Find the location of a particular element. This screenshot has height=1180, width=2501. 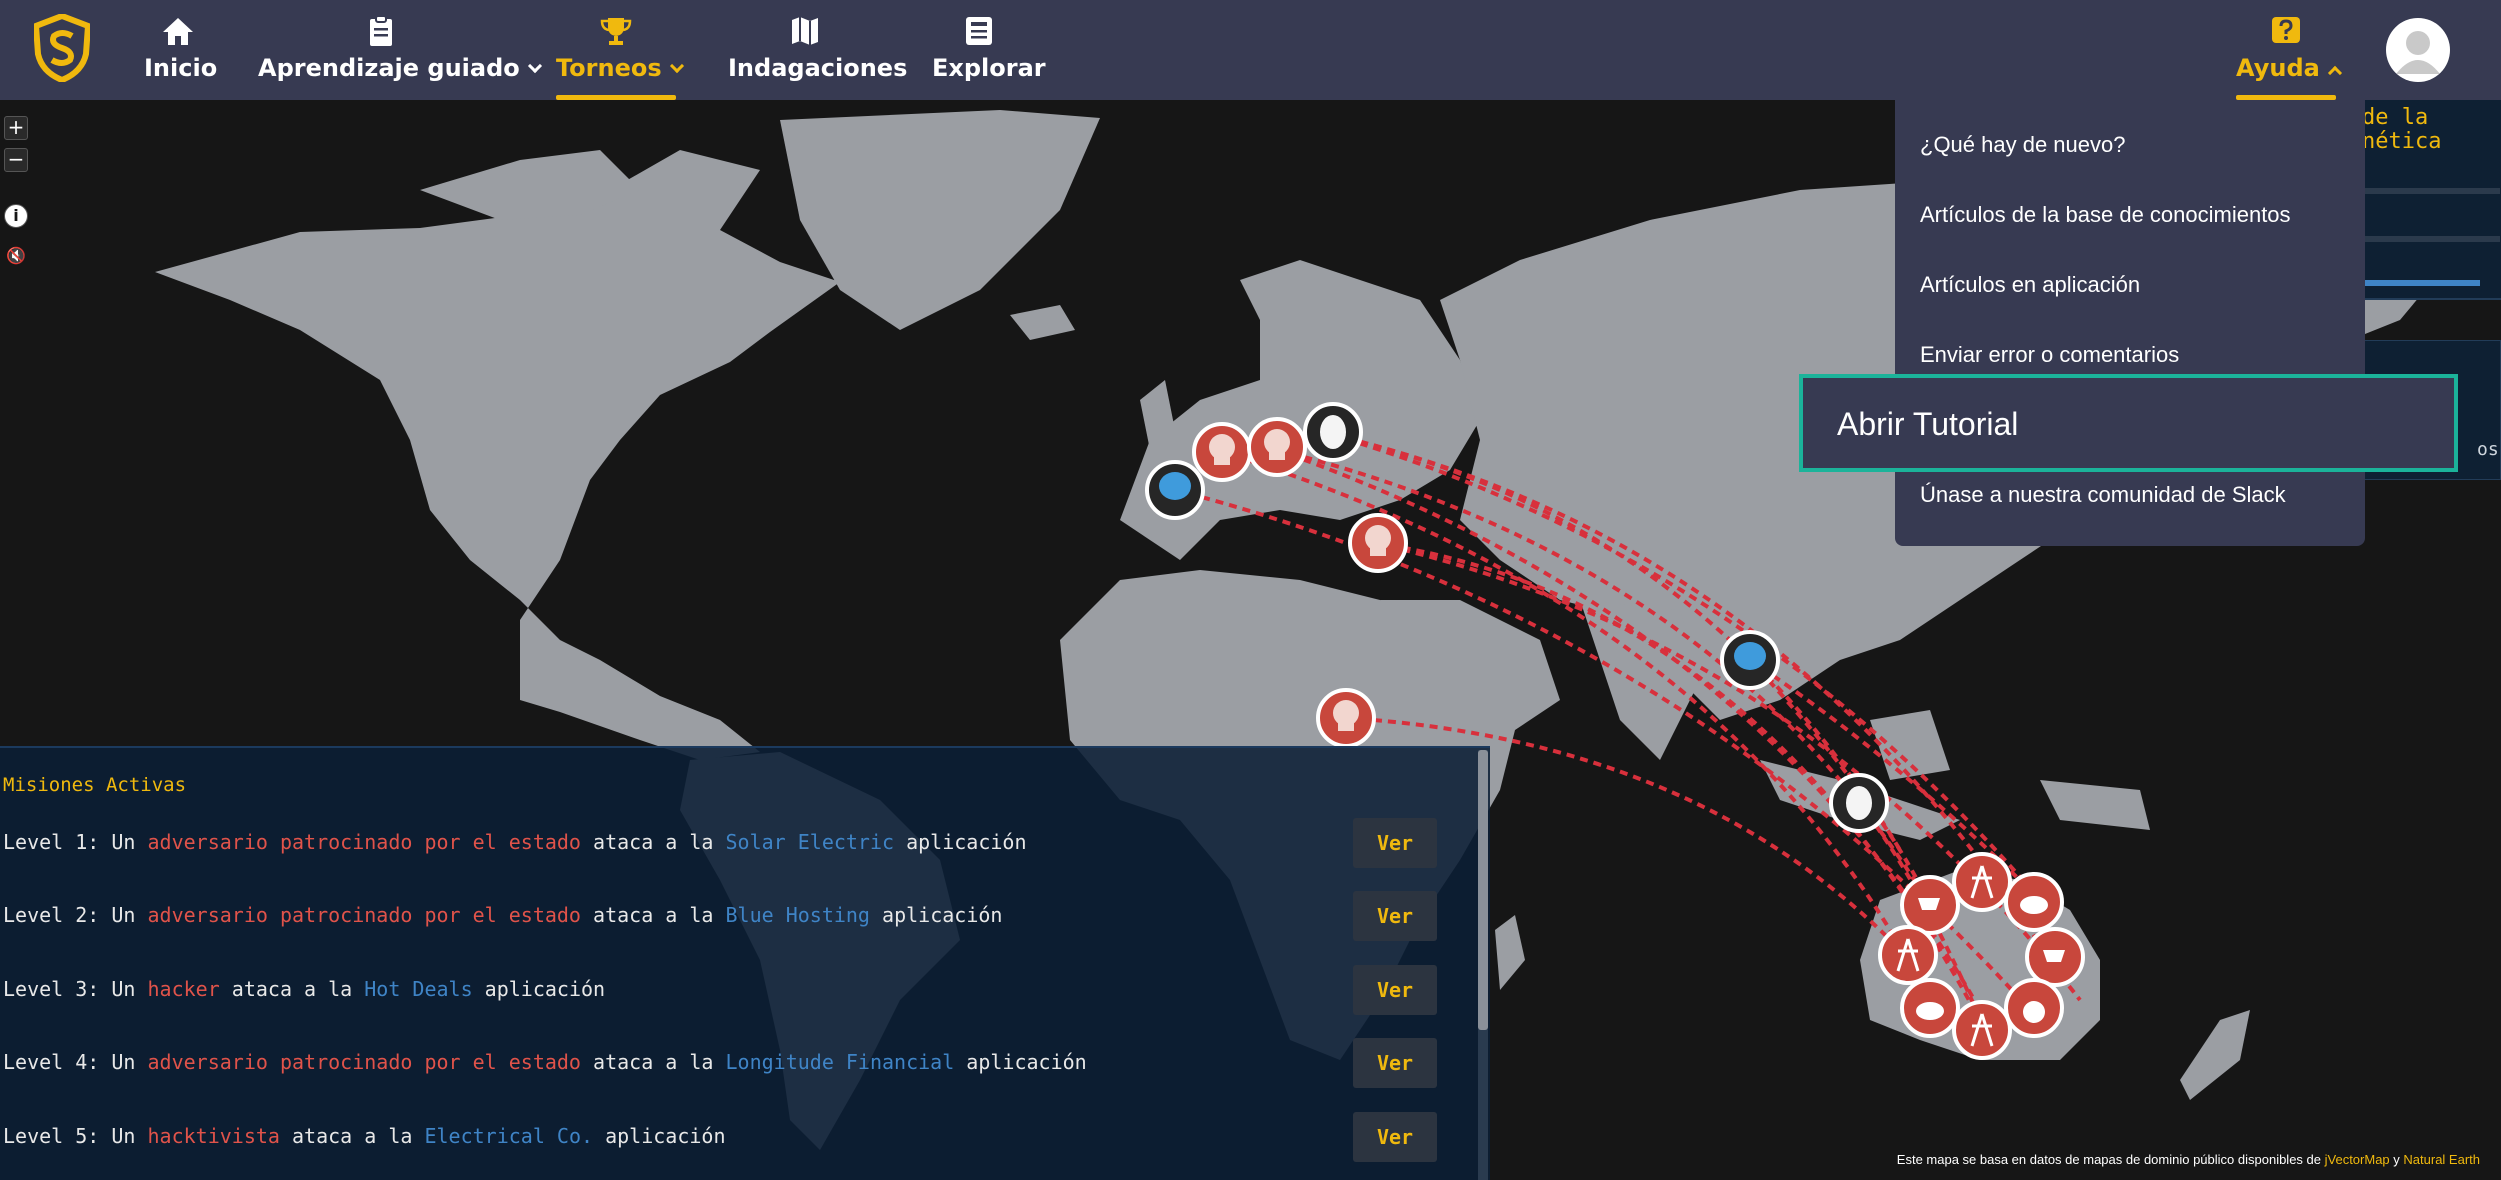

missions-scroll-thumb is located at coordinates (1483, 890).